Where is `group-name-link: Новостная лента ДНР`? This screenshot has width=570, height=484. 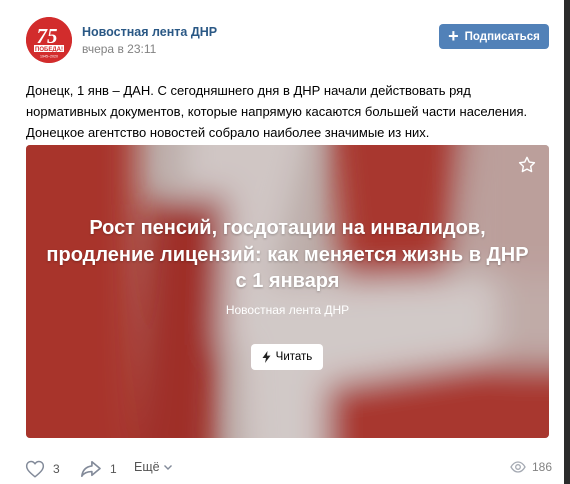
group-name-link: Новостная лента ДНР is located at coordinates (149, 32).